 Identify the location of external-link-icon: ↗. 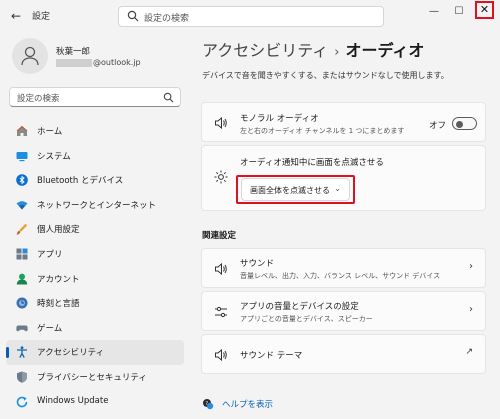
(469, 352).